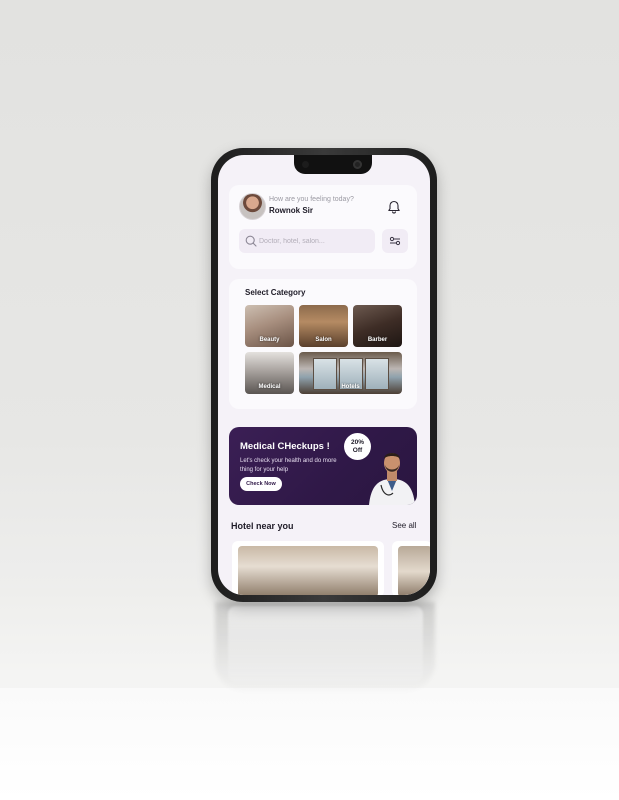  What do you see at coordinates (269, 326) in the screenshot?
I see `category-tile-beauty: Beauty` at bounding box center [269, 326].